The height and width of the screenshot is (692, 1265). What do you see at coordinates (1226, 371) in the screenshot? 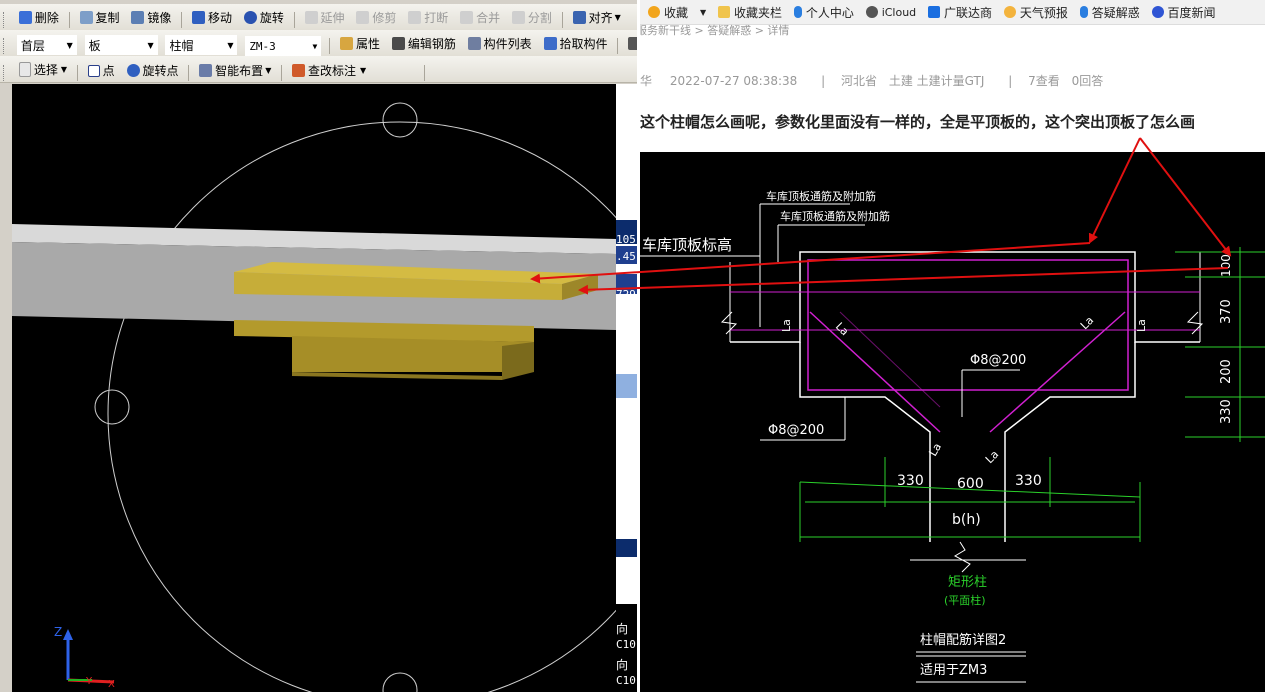
I see `dimension-label: 200` at bounding box center [1226, 371].